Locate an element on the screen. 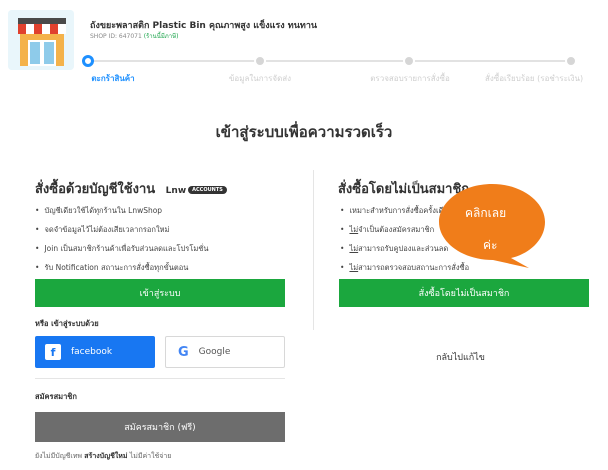 This screenshot has width=608, height=470. create-account-link: สร้างบัญชีใหม่ is located at coordinates (105, 456).